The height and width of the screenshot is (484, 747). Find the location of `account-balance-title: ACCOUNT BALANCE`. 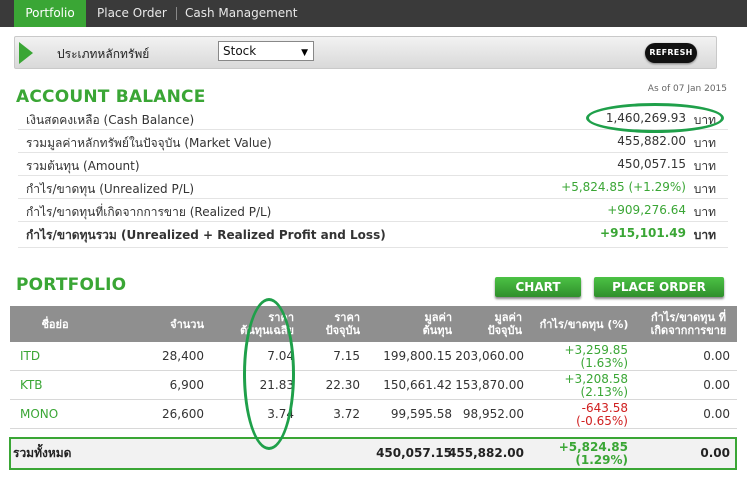

account-balance-title: ACCOUNT BALANCE is located at coordinates (111, 97).